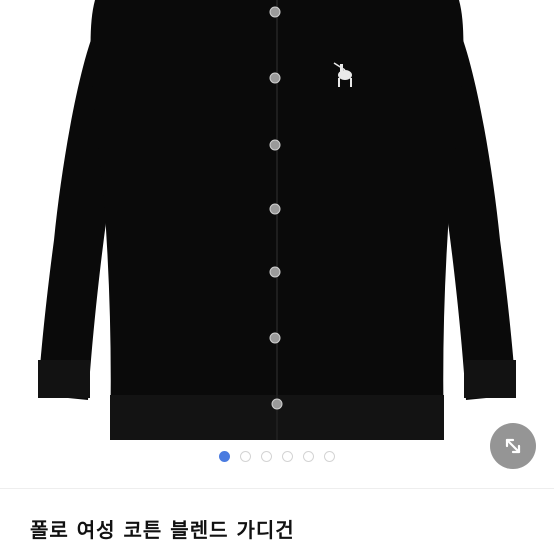 This screenshot has width=554, height=554. I want to click on gallery-pagination, so click(277, 456).